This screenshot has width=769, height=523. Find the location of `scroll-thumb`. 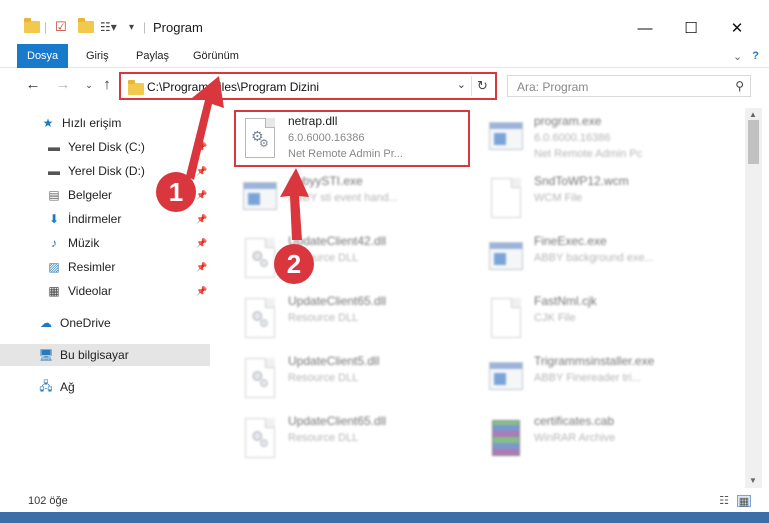

scroll-thumb is located at coordinates (753, 142).